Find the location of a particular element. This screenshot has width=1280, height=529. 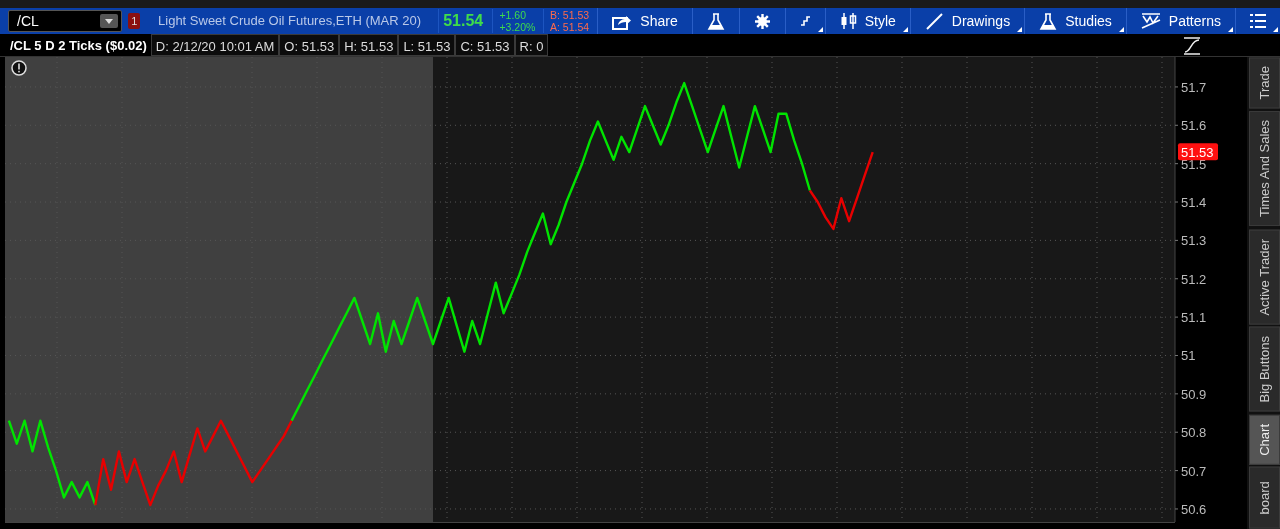

axis-label: 51.7 is located at coordinates (1194, 87).